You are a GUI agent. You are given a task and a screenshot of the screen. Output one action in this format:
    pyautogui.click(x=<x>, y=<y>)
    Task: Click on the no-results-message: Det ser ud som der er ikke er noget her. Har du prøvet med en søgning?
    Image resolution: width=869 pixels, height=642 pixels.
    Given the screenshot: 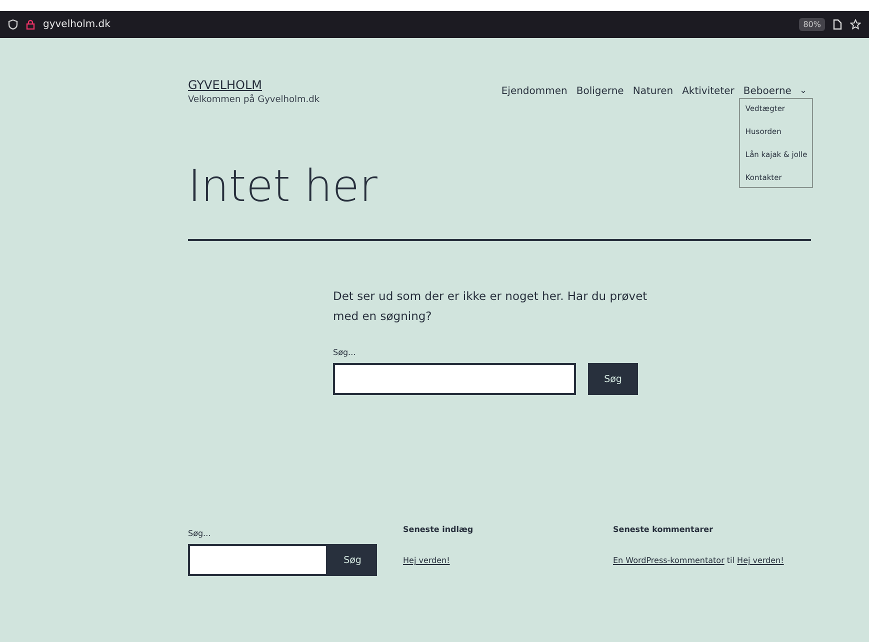 What is the action you would take?
    pyautogui.click(x=490, y=306)
    